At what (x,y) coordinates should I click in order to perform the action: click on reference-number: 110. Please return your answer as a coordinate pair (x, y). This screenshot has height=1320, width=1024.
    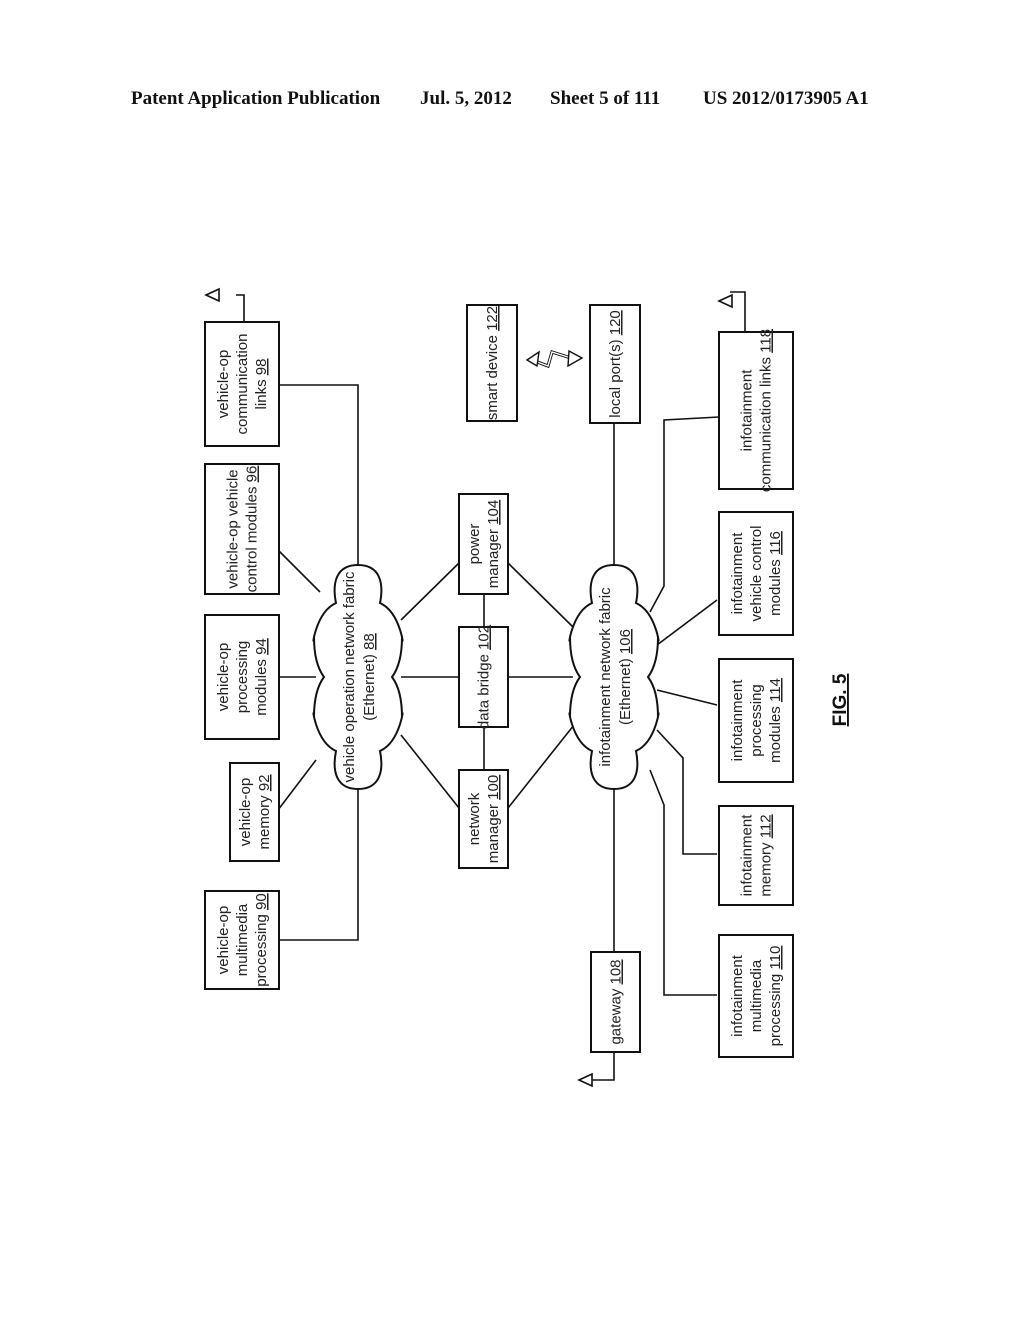
    Looking at the image, I should click on (775, 958).